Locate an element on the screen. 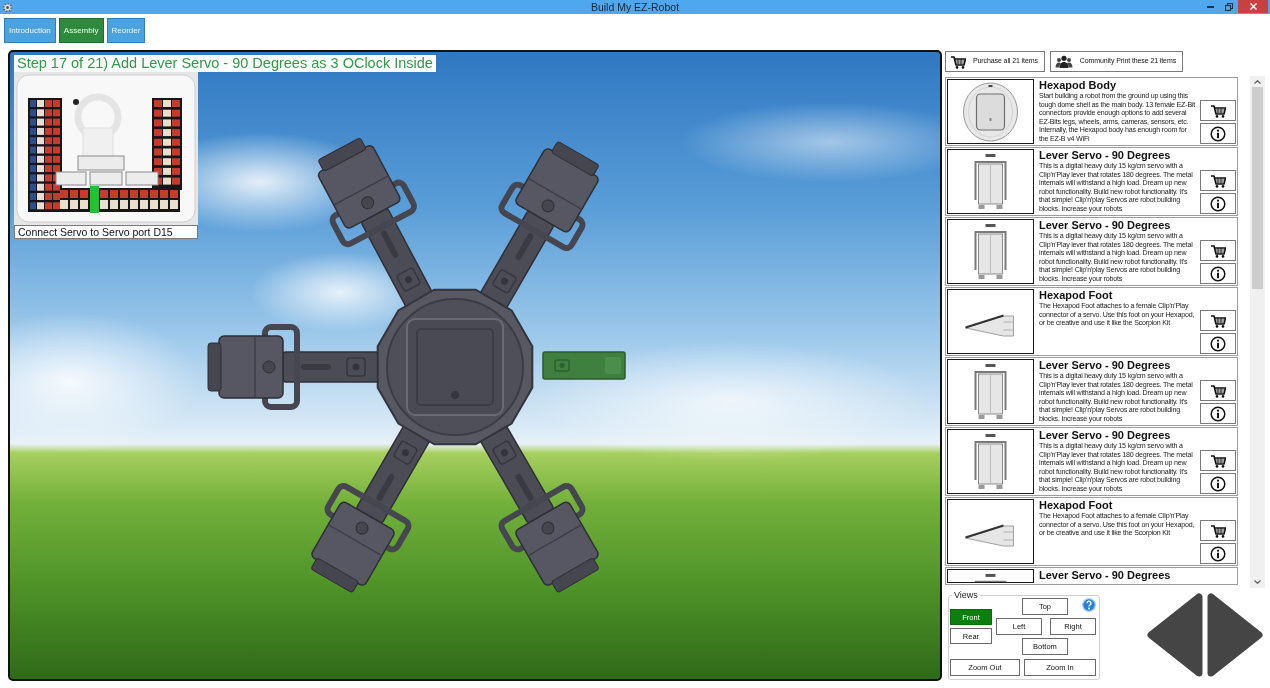 The image size is (1270, 688). close-icon is located at coordinates (1253, 6).